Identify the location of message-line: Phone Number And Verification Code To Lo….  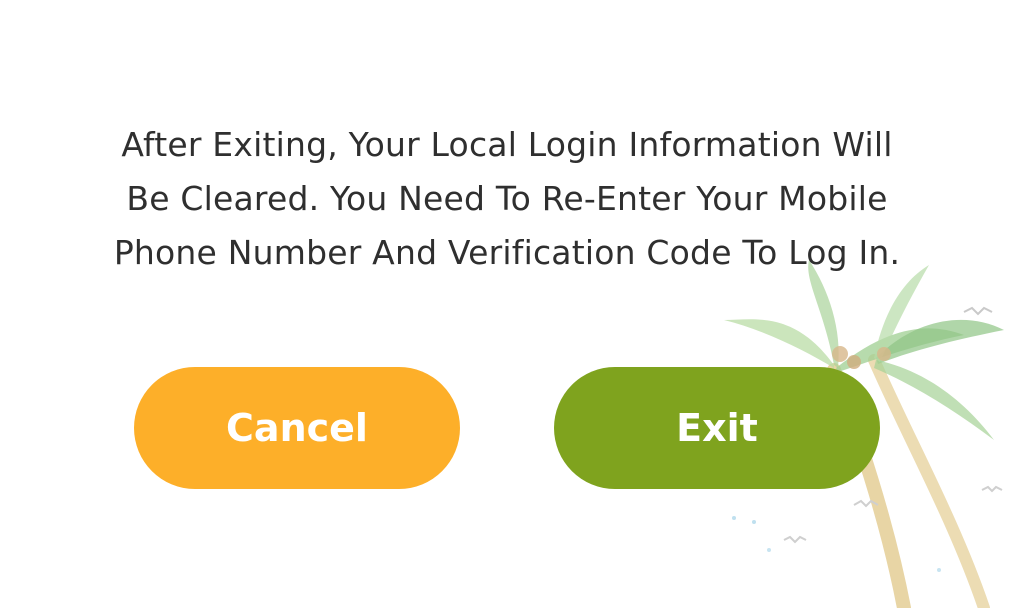
(507, 252).